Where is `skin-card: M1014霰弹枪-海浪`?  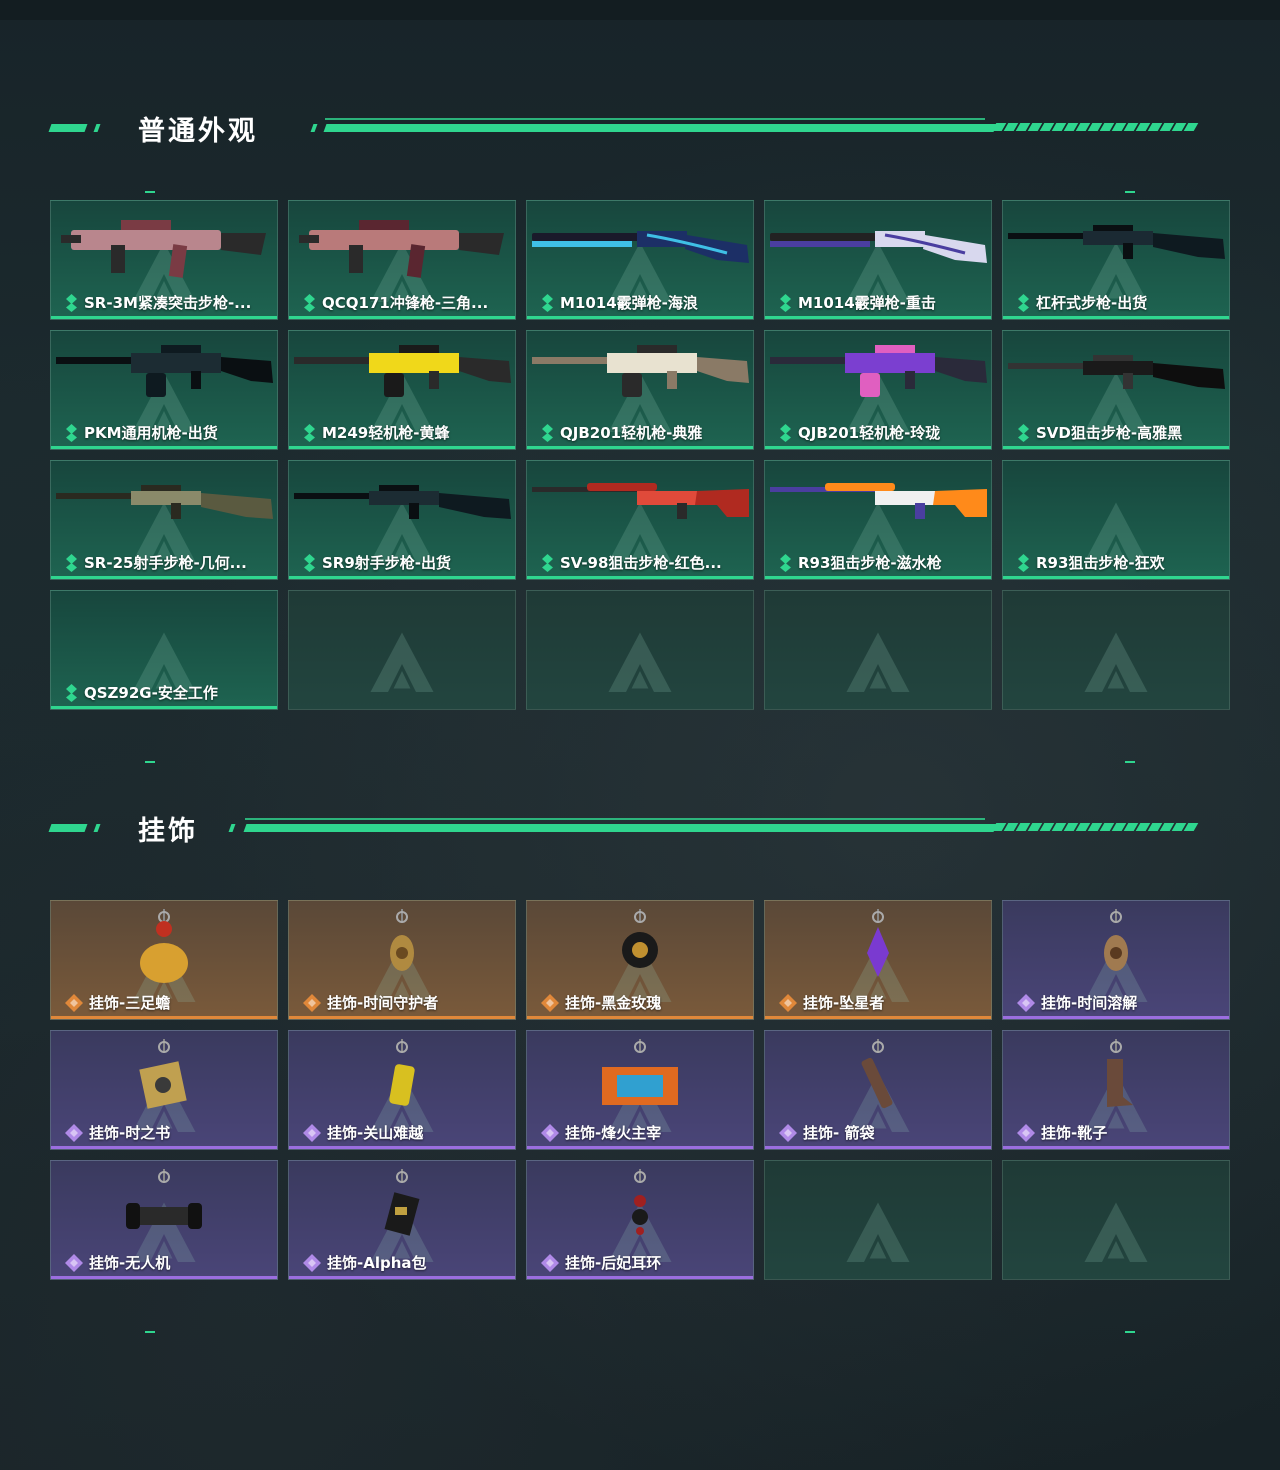 skin-card: M1014霰弹枪-海浪 is located at coordinates (640, 260).